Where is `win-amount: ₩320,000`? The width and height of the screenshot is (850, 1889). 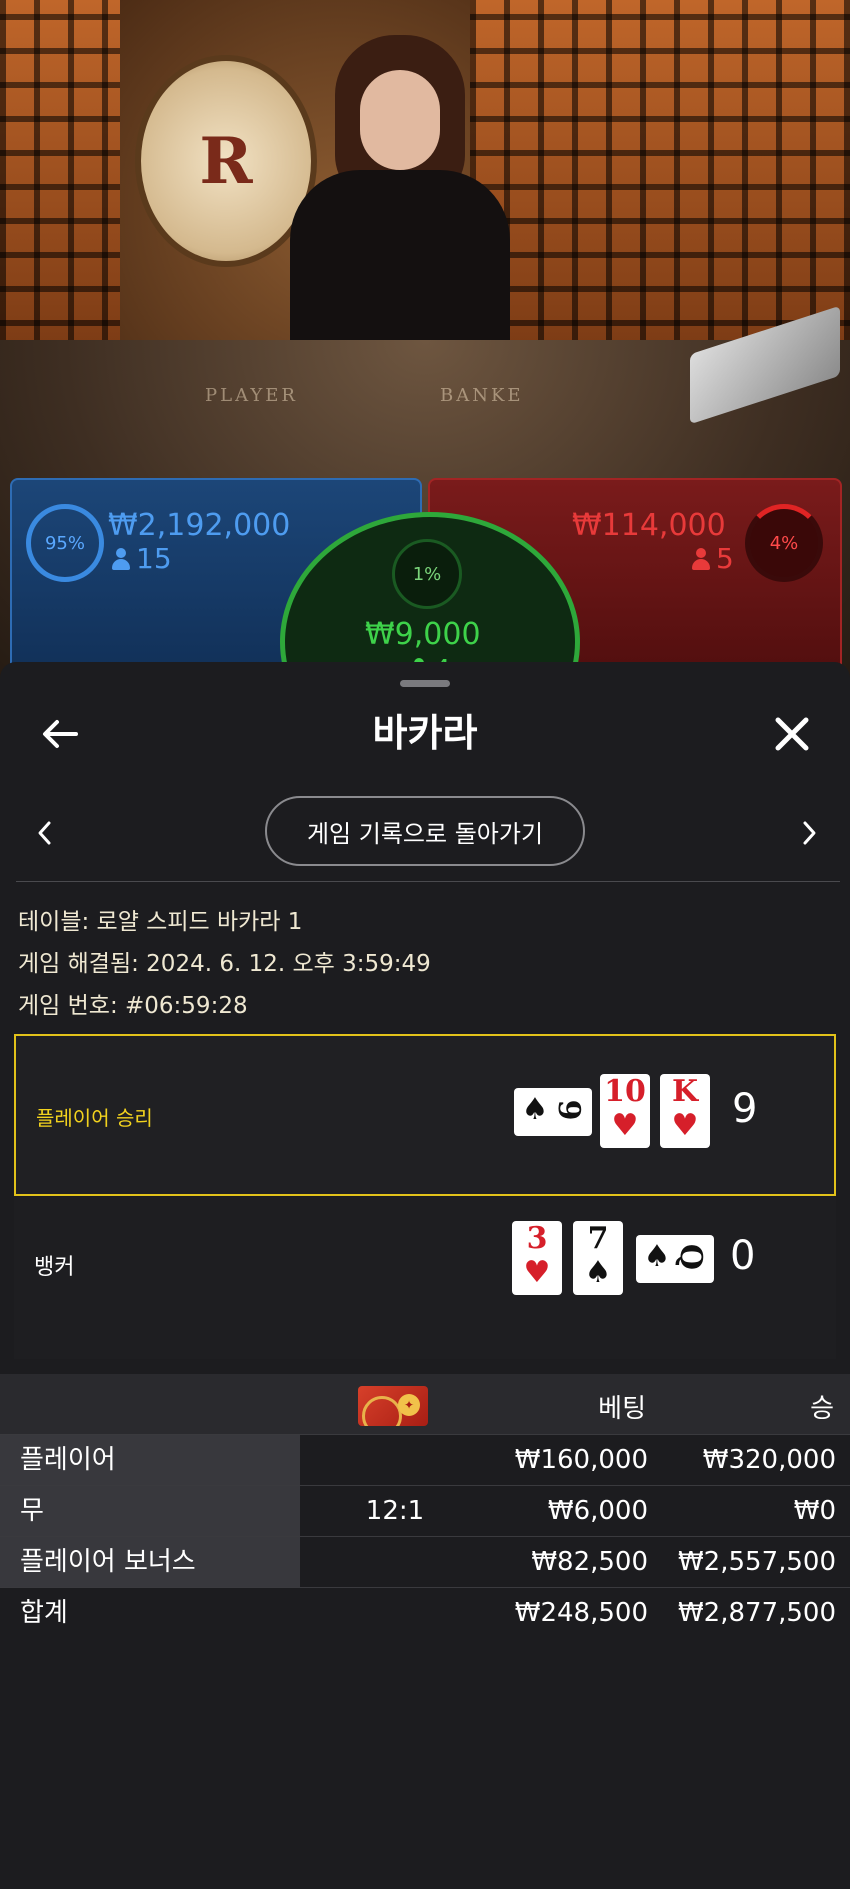 win-amount: ₩320,000 is located at coordinates (769, 1460).